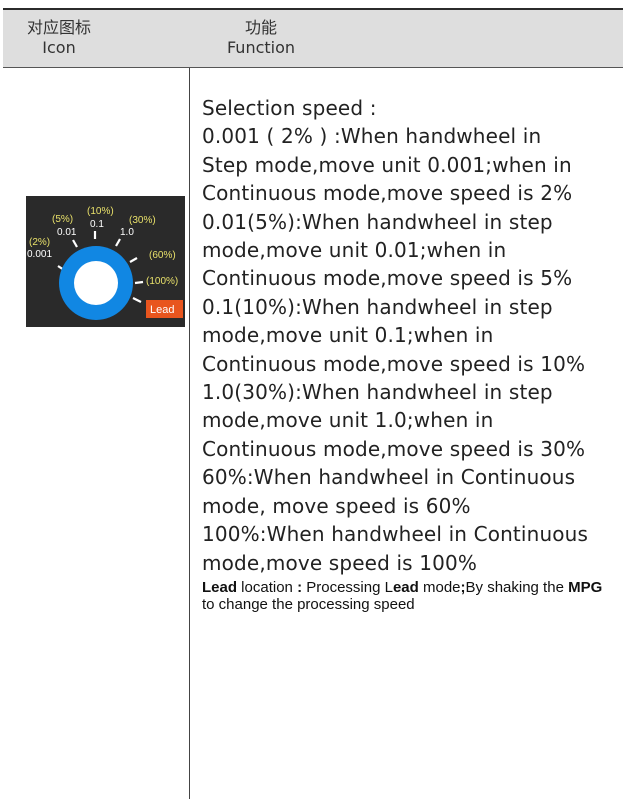 The image size is (623, 799). Describe the element at coordinates (308, 604) in the screenshot. I see `lead-note-text: to change the processing speed` at that location.